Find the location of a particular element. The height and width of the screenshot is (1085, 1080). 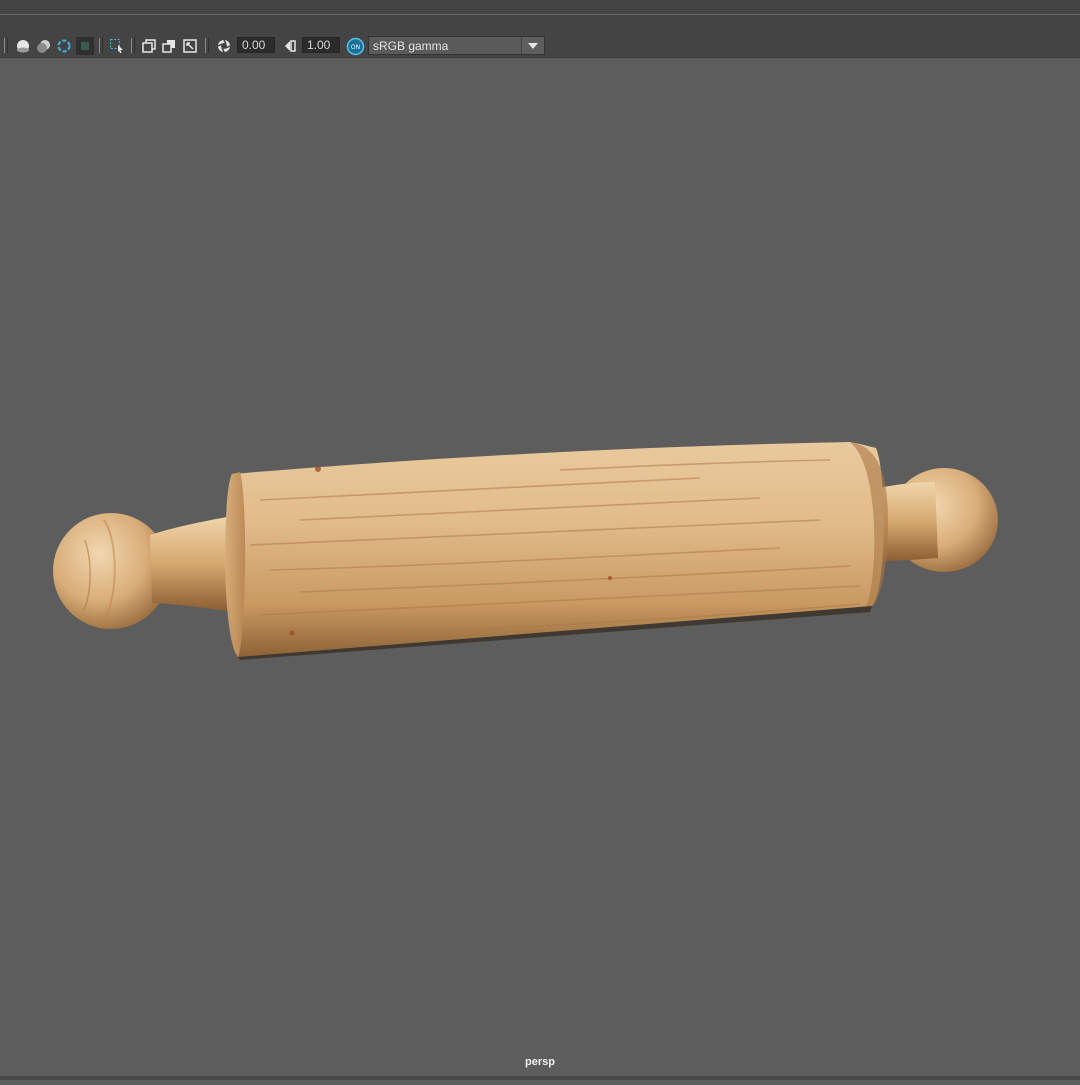

color-management-icon: ON is located at coordinates (355, 46).